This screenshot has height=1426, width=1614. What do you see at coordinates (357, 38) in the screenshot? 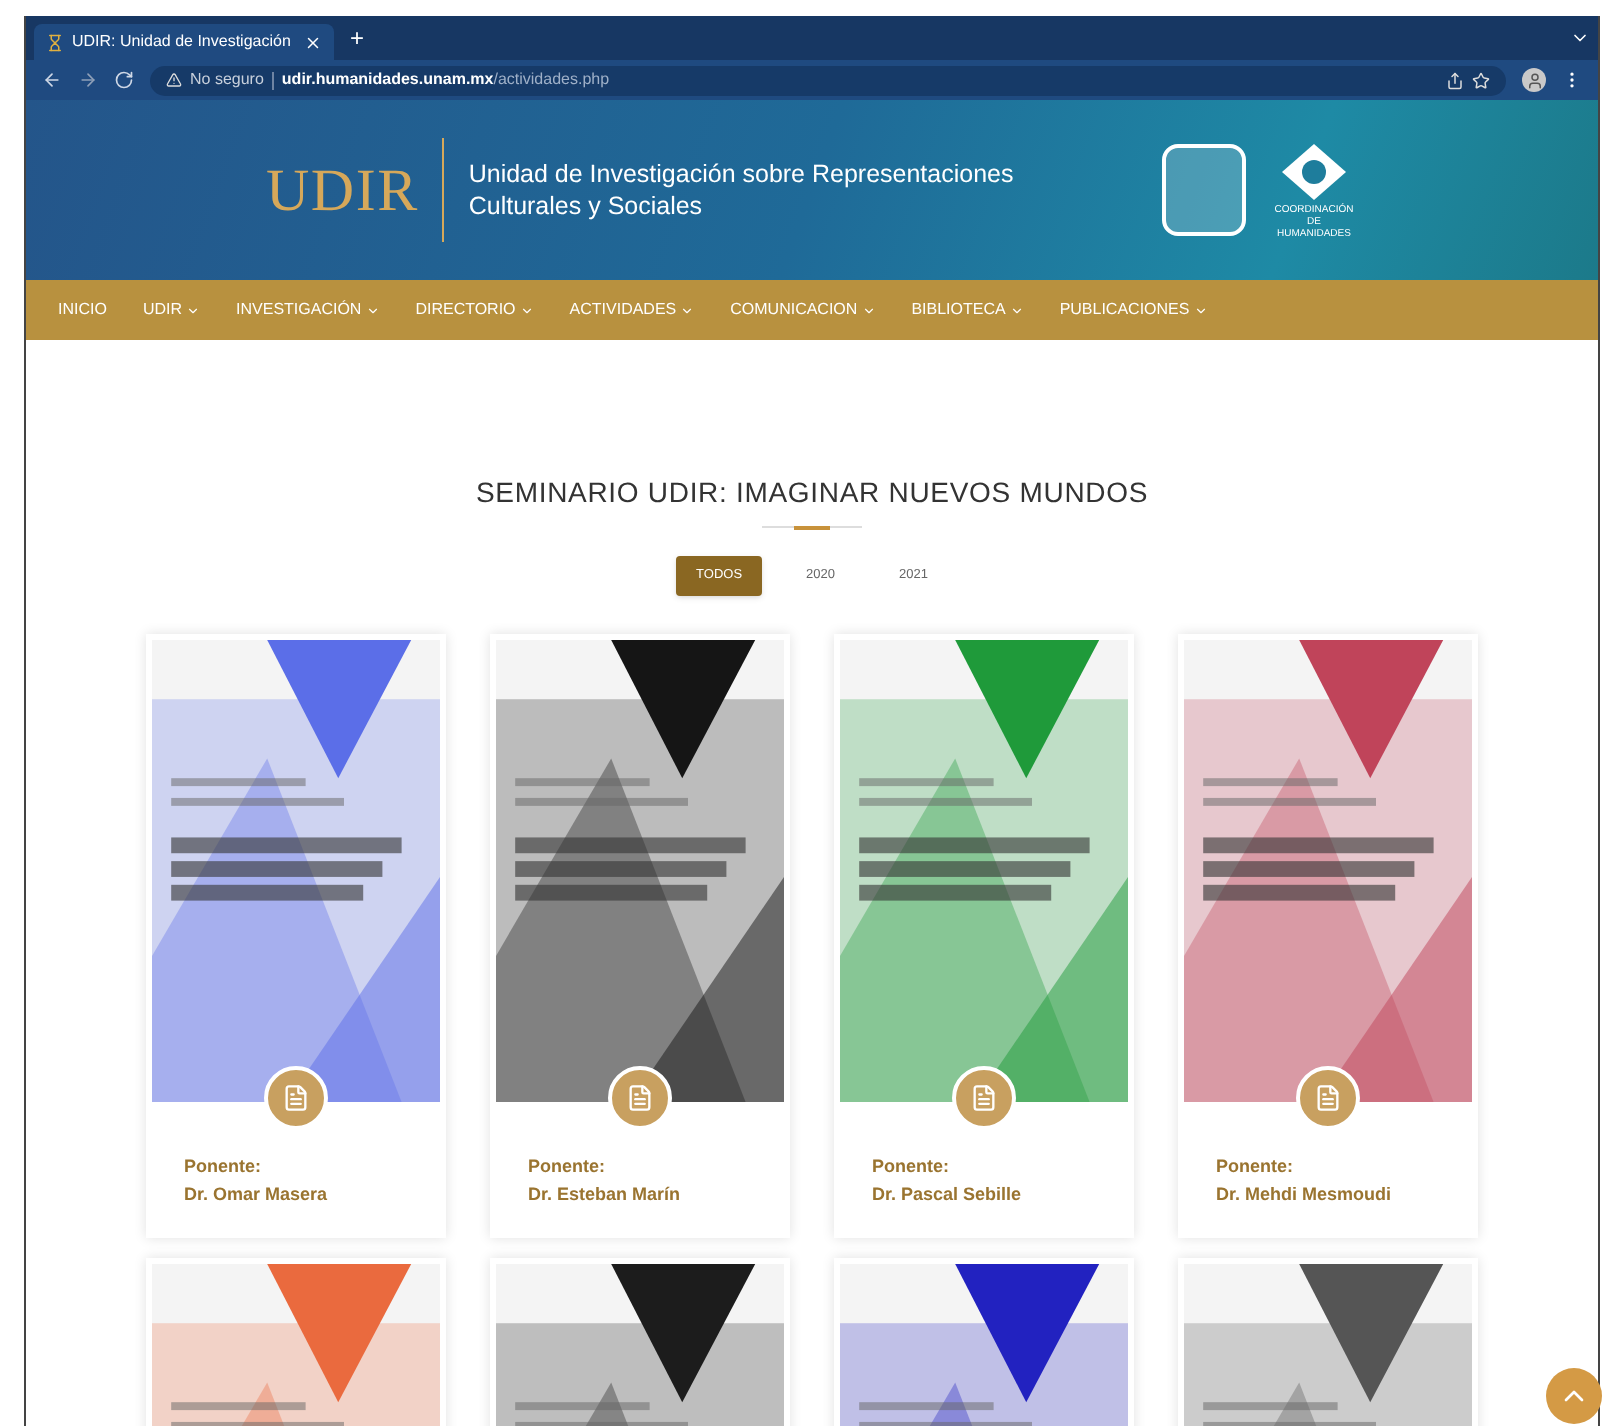
I see `new-tab-button: +` at bounding box center [357, 38].